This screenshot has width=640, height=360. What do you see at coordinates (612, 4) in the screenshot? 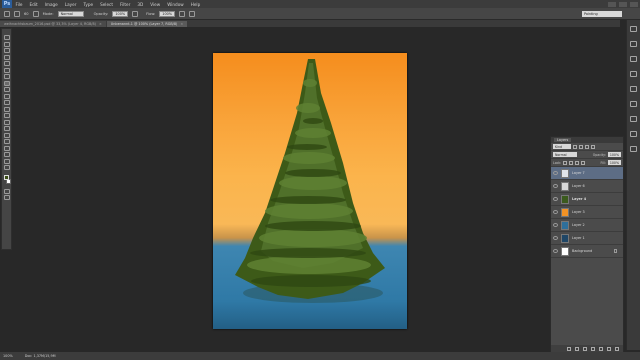
I see `minimize-icon` at bounding box center [612, 4].